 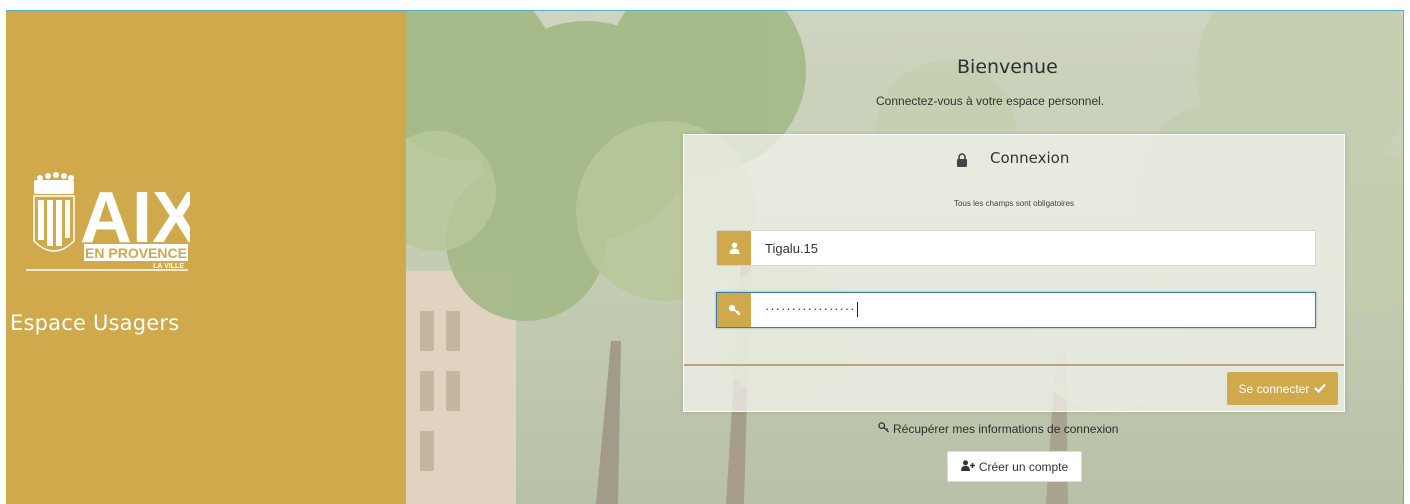 I want to click on panel-divider, so click(x=1014, y=365).